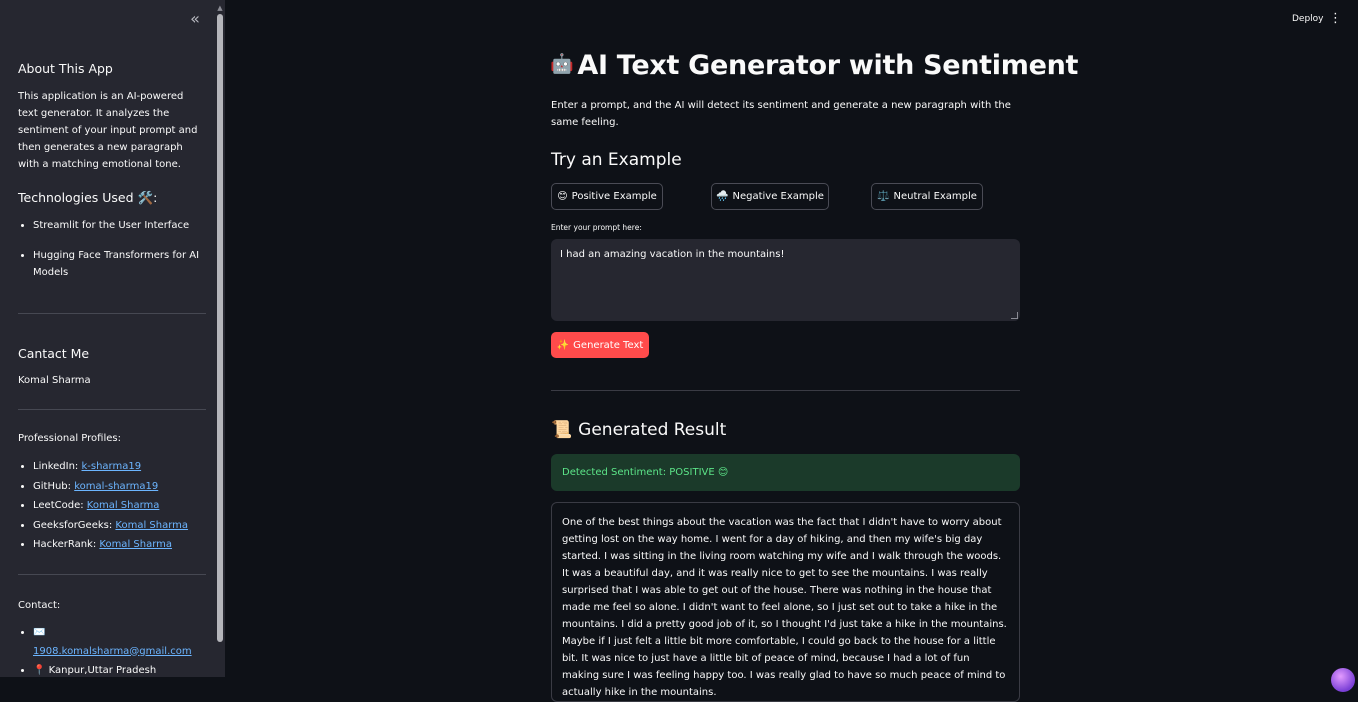 The width and height of the screenshot is (1358, 702). What do you see at coordinates (562, 196) in the screenshot?
I see `smile-icon: 😊` at bounding box center [562, 196].